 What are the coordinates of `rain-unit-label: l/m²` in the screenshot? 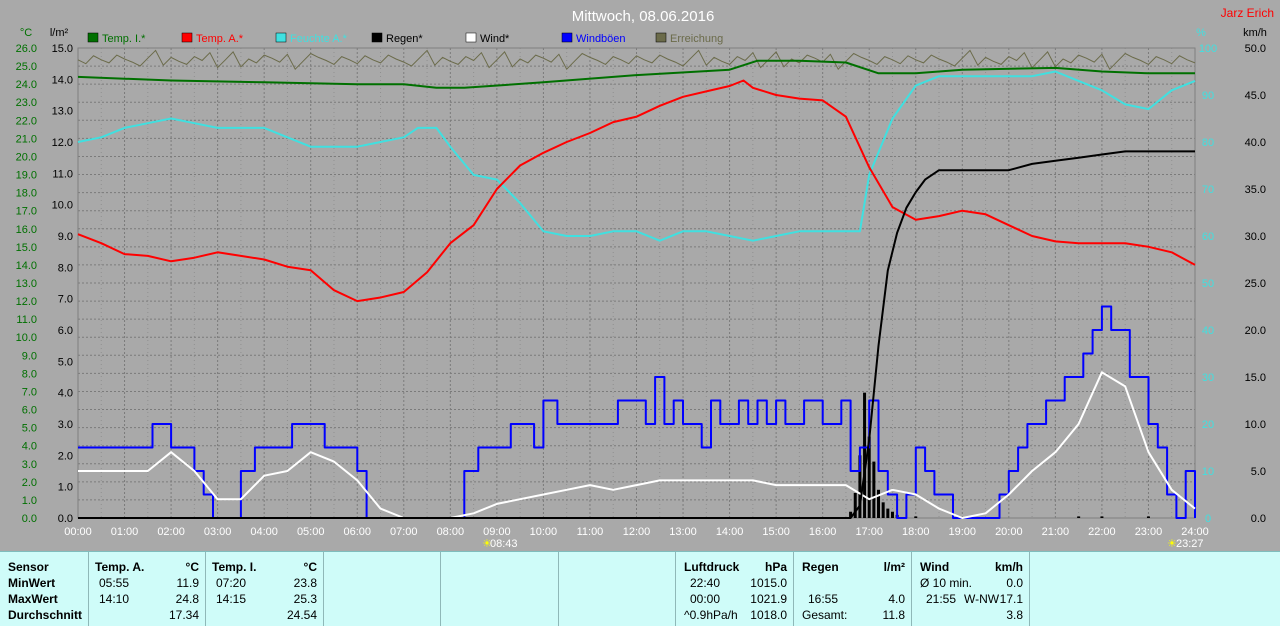 It's located at (59, 33).